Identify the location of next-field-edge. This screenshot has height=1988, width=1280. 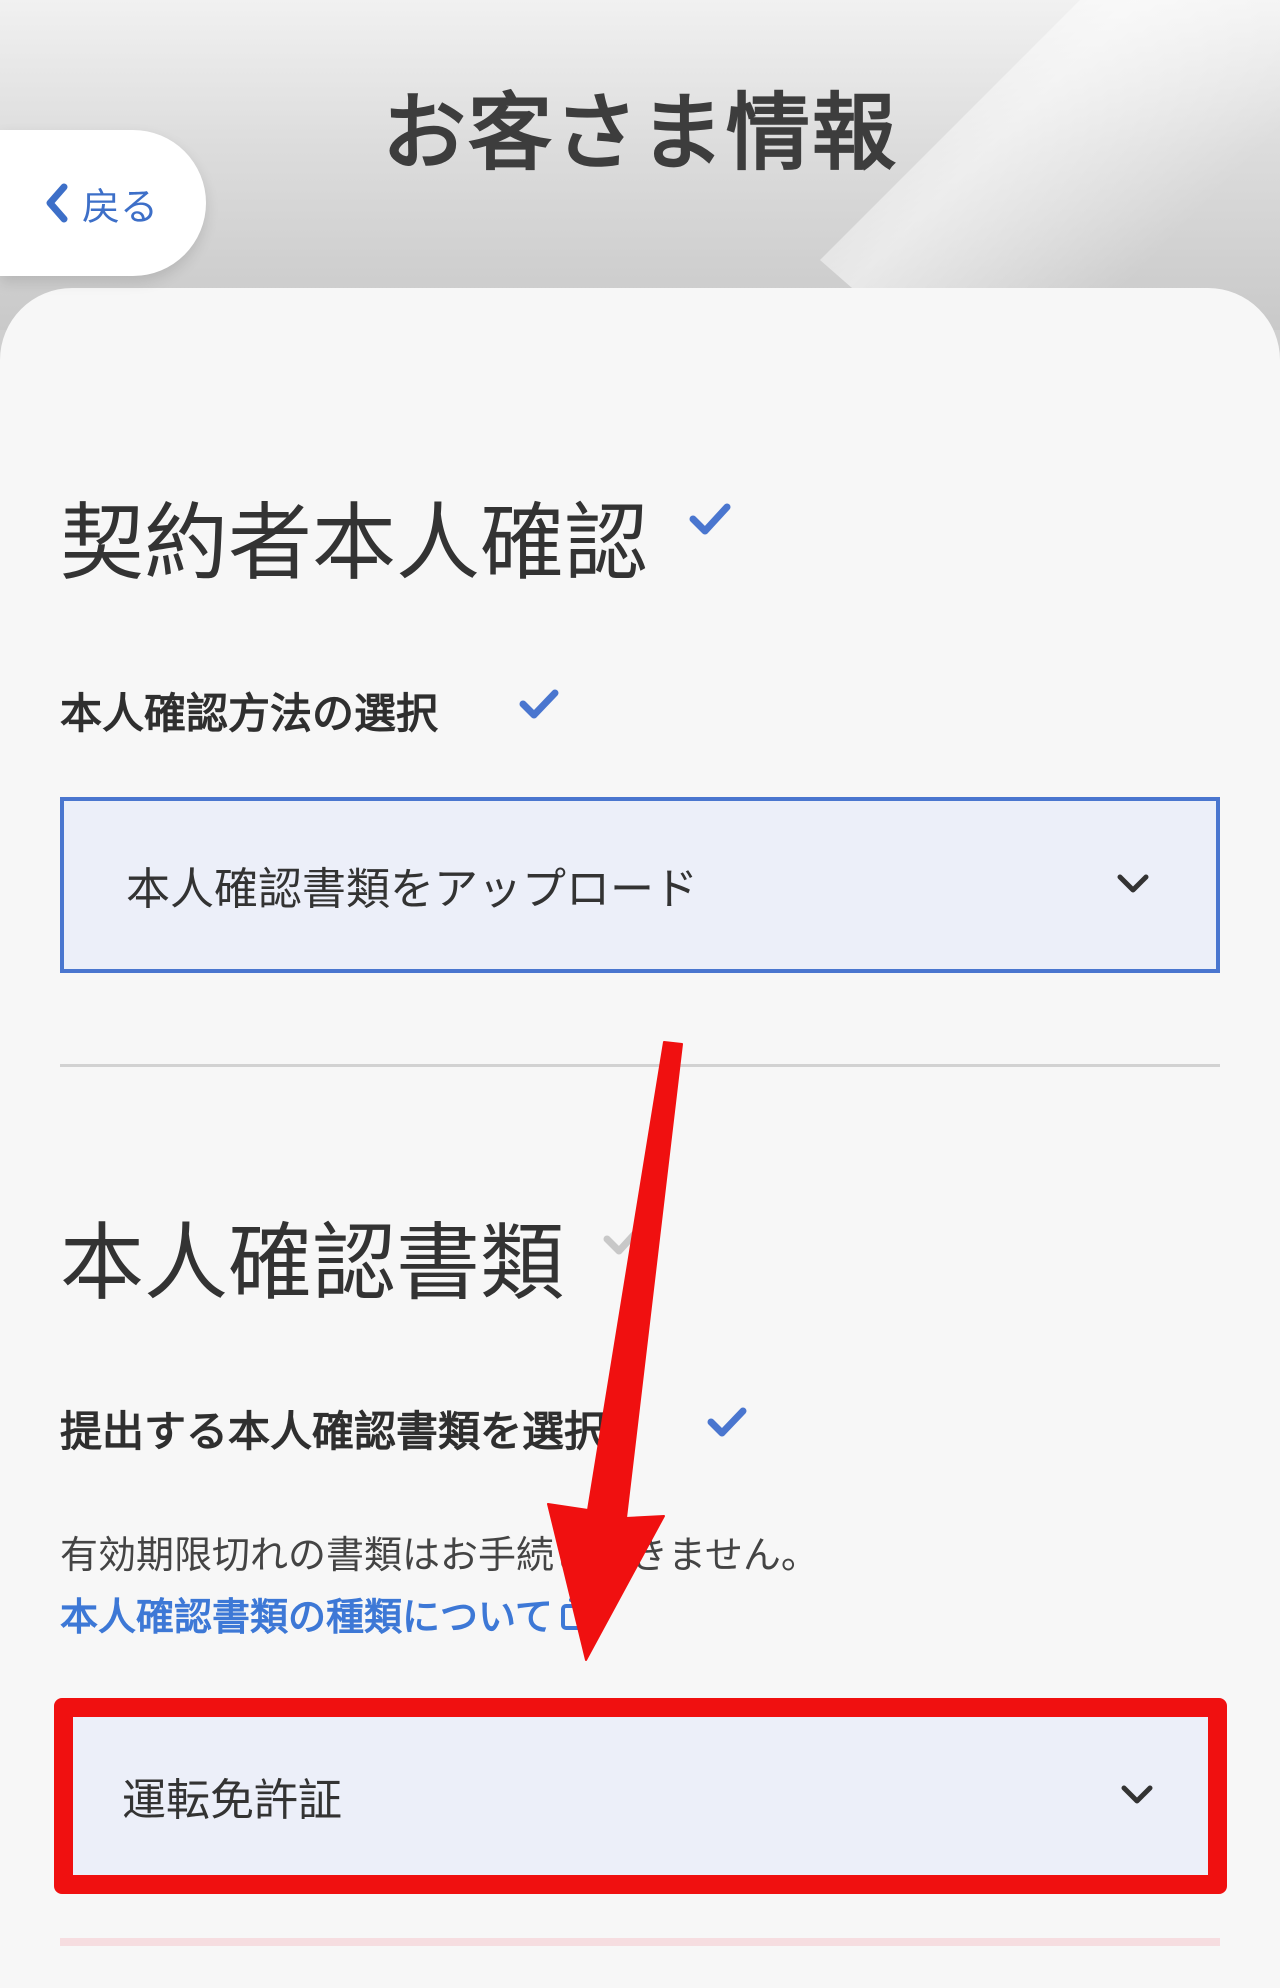
(640, 1942).